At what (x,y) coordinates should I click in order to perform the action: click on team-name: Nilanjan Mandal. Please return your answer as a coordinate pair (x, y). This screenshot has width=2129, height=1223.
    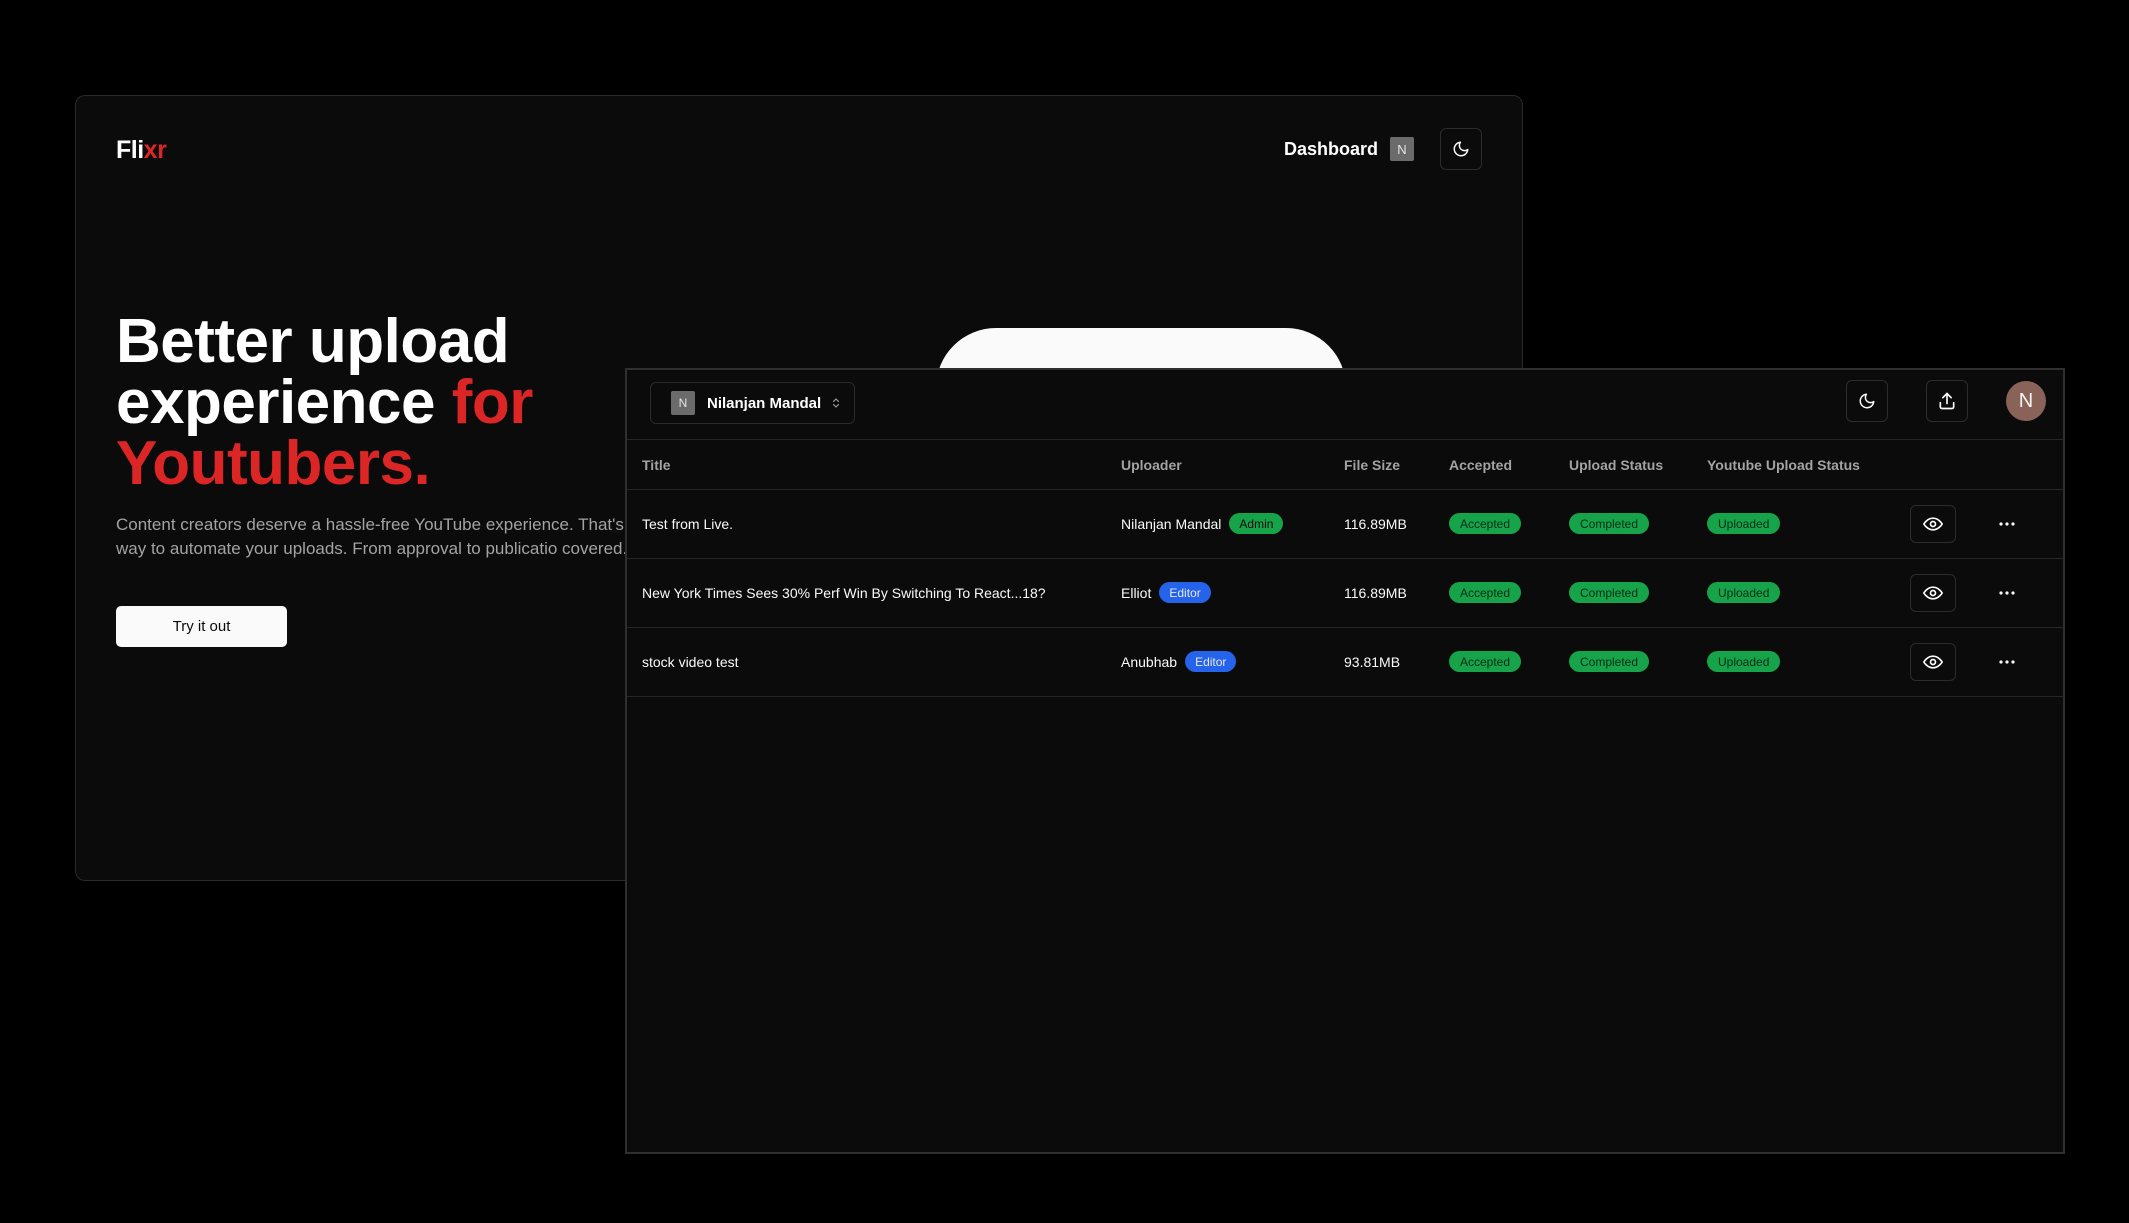
    Looking at the image, I should click on (764, 403).